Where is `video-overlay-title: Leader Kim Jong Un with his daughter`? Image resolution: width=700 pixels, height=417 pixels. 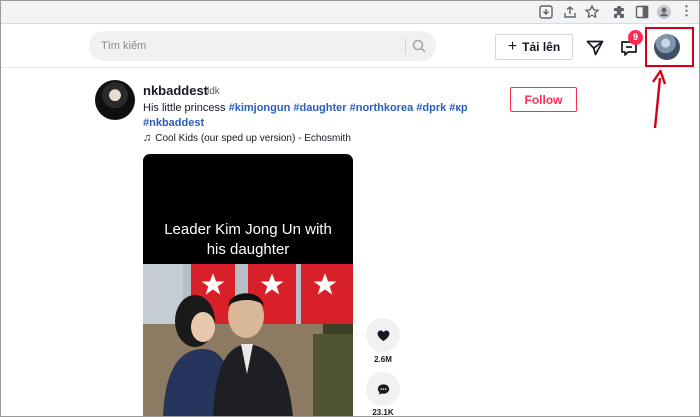
video-overlay-title: Leader Kim Jong Un with his daughter is located at coordinates (248, 240).